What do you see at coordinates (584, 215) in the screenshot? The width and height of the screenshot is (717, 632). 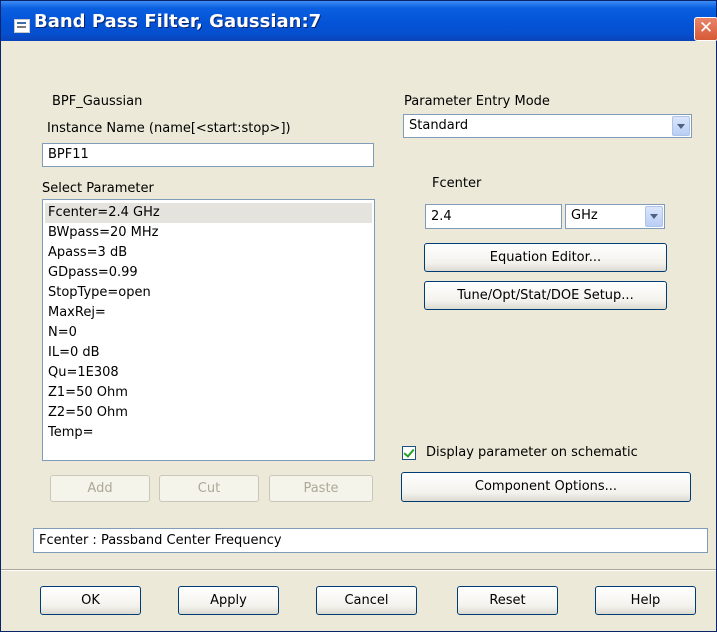 I see `unit-value: GHz` at bounding box center [584, 215].